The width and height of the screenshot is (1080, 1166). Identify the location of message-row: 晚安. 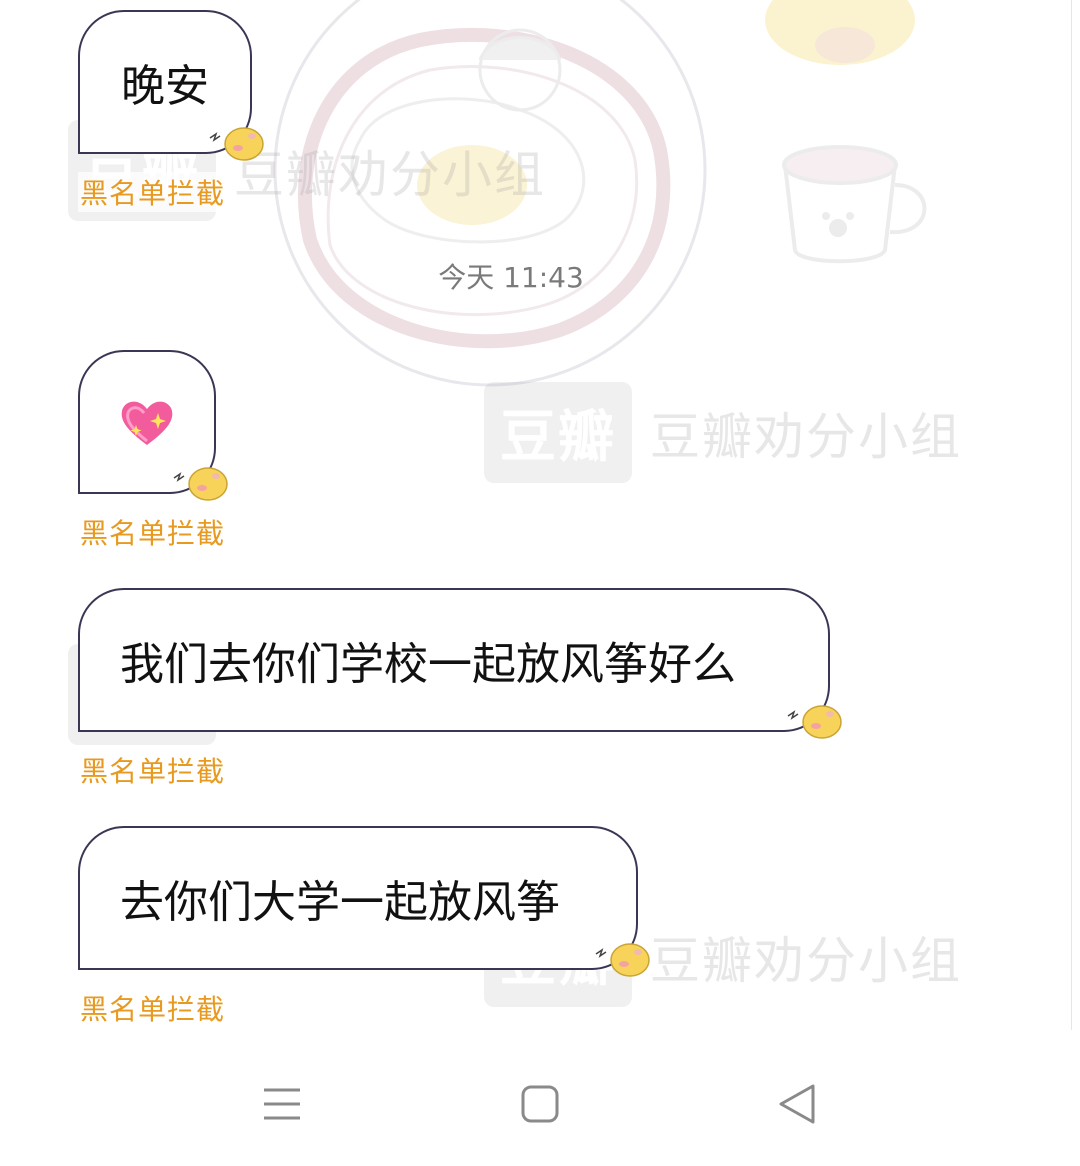
(171, 85).